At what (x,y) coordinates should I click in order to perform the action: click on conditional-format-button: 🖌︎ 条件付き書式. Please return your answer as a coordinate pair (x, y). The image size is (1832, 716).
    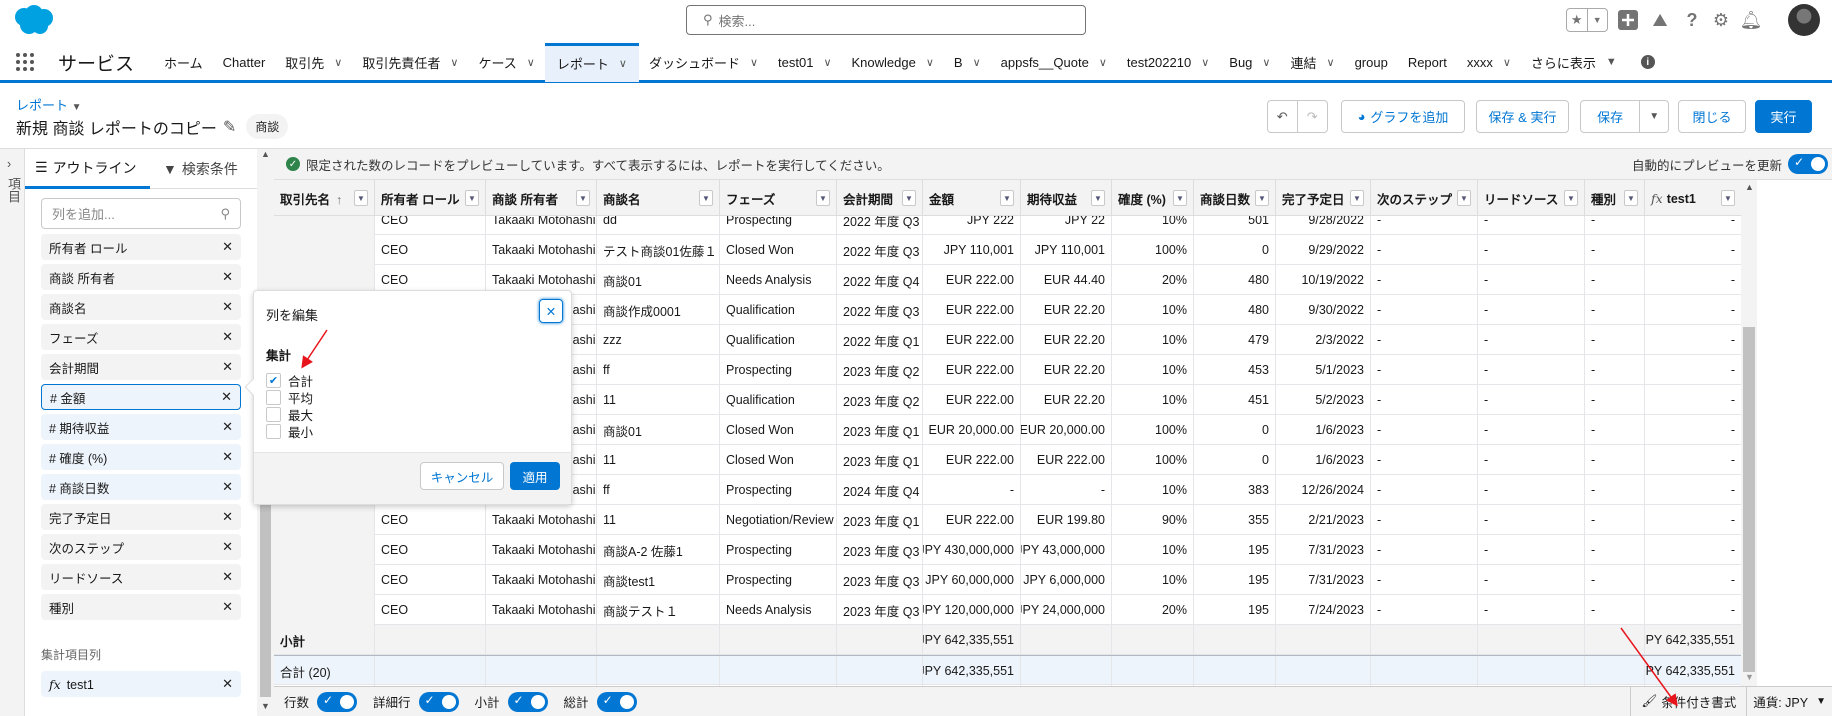
    Looking at the image, I should click on (1688, 701).